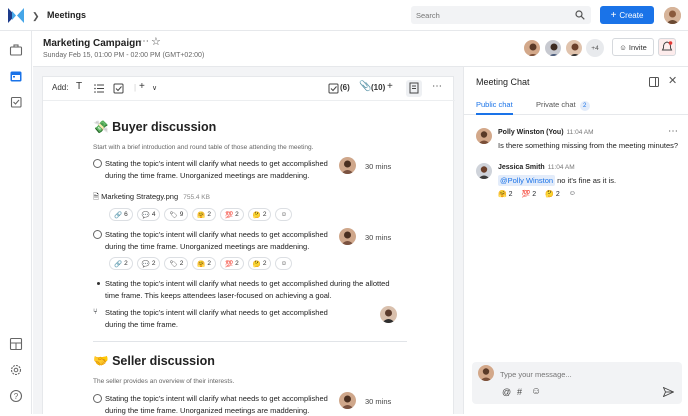 The width and height of the screenshot is (688, 416). Describe the element at coordinates (536, 167) in the screenshot. I see `sender-name: Jessica Smith 11:04 AM` at that location.